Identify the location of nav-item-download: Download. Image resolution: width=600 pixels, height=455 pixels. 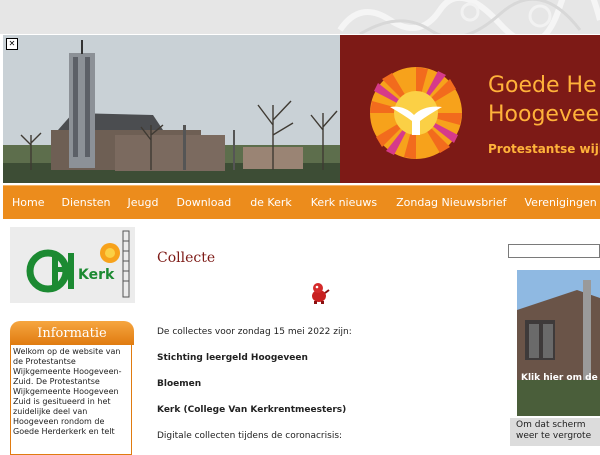
(204, 202).